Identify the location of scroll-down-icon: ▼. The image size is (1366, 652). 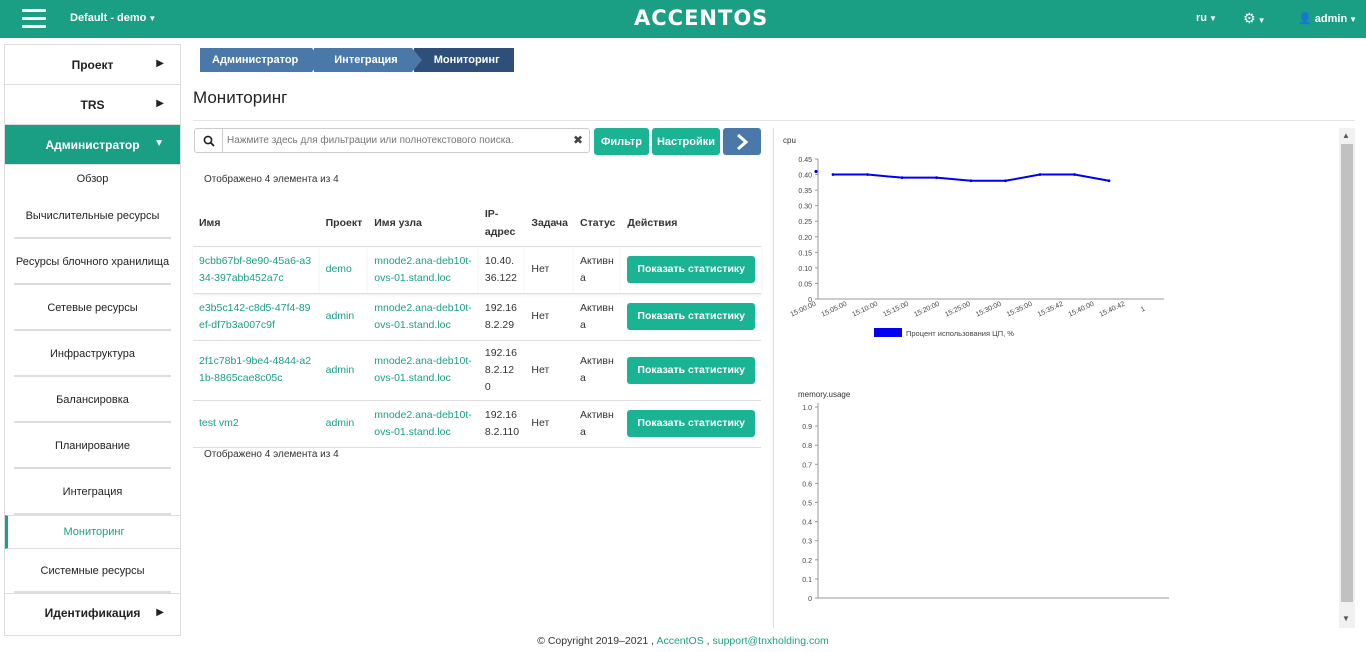
(1346, 618).